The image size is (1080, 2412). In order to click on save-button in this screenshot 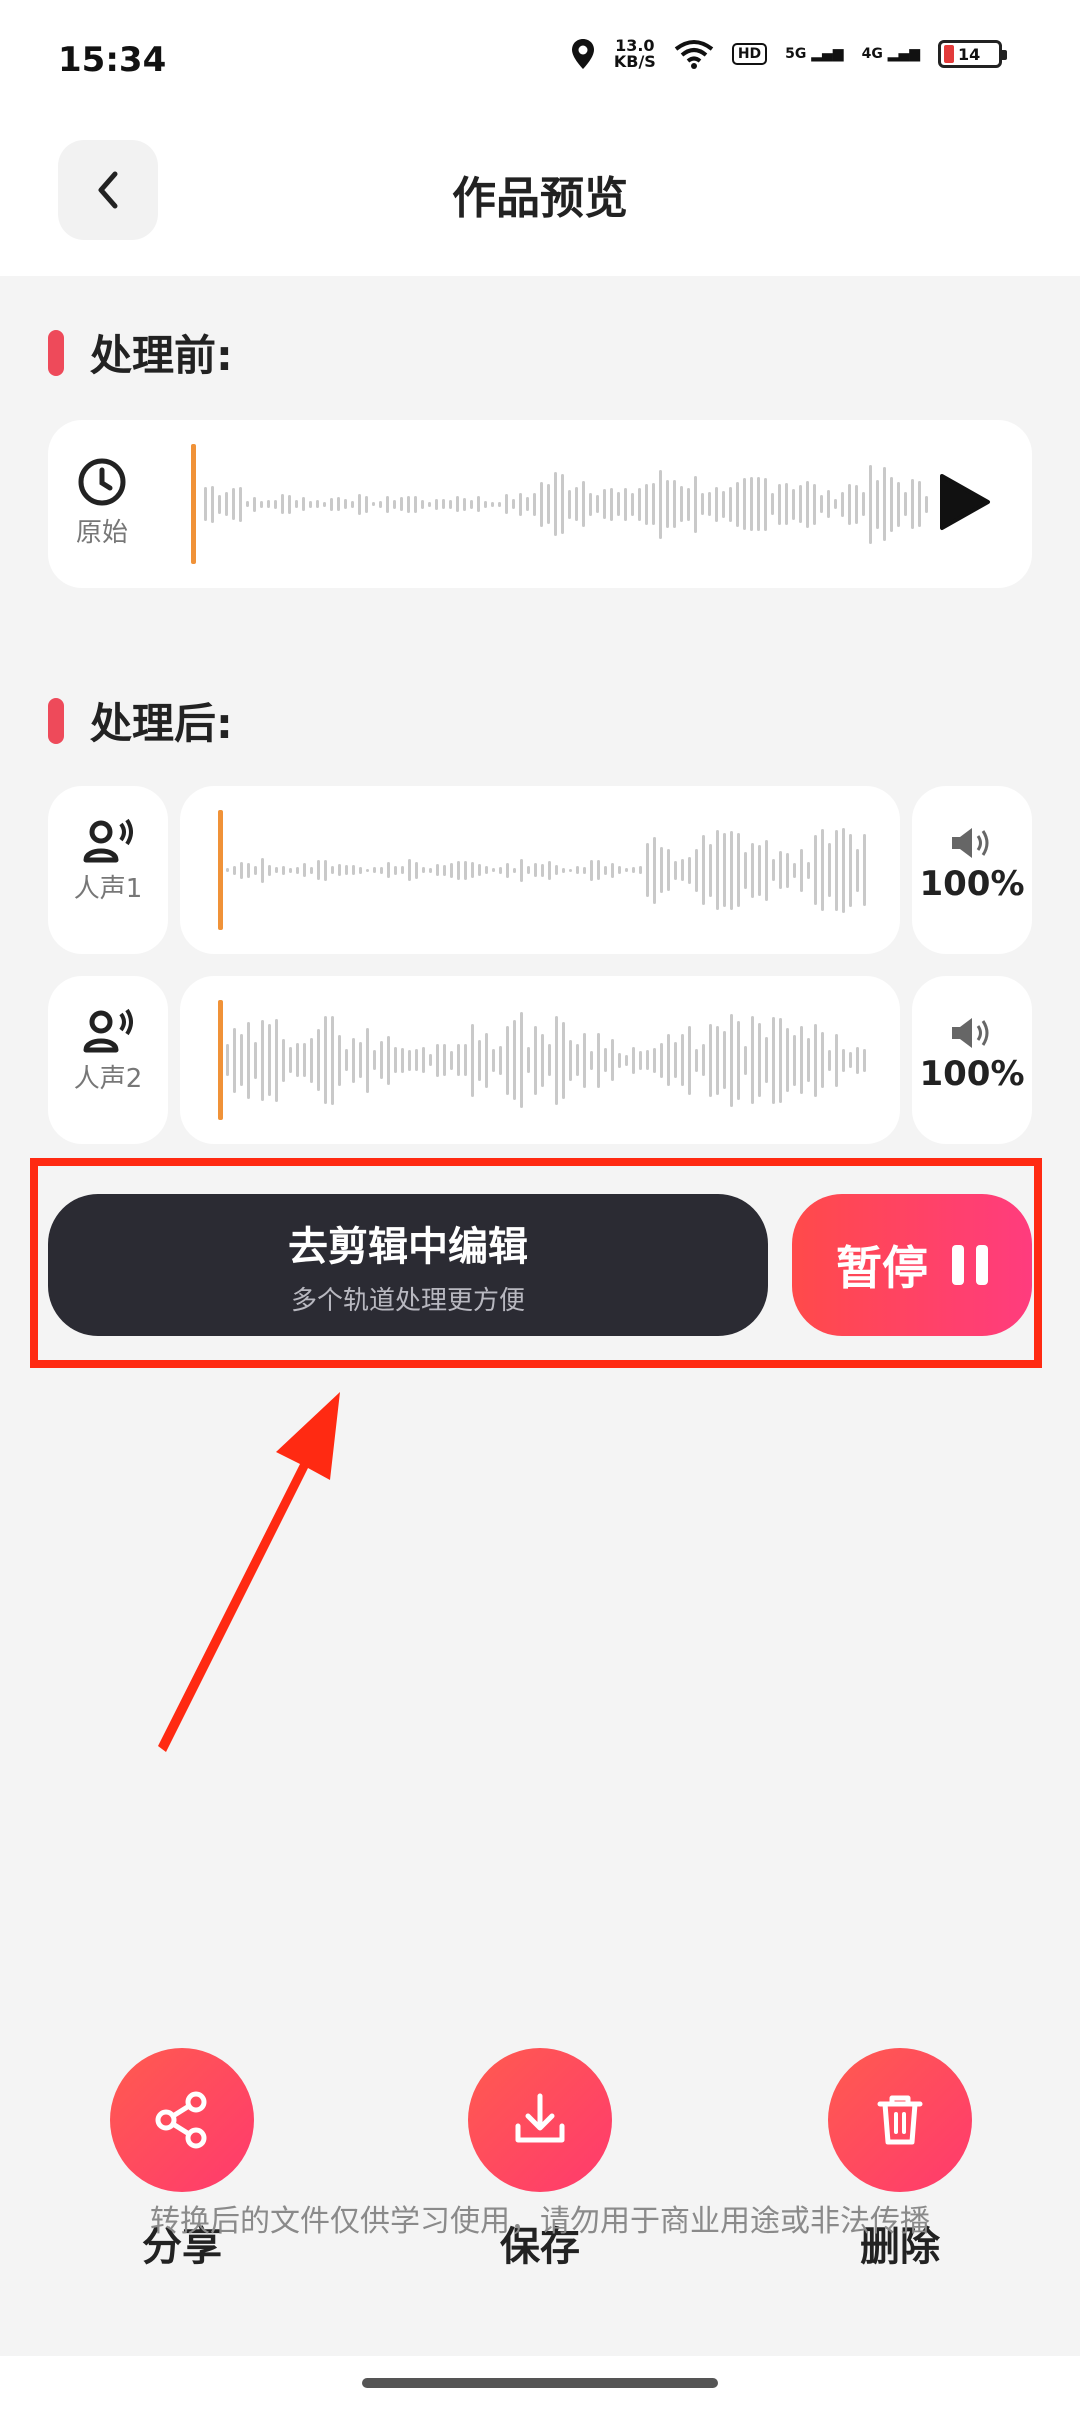, I will do `click(540, 2120)`.